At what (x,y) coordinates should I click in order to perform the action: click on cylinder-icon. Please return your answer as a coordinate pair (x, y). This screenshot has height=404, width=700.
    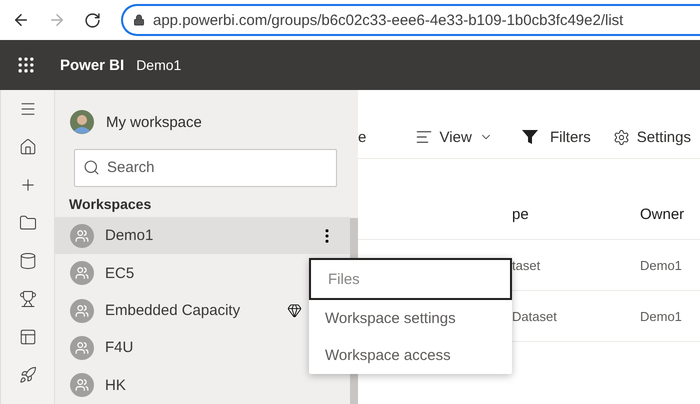
    Looking at the image, I should click on (27, 261).